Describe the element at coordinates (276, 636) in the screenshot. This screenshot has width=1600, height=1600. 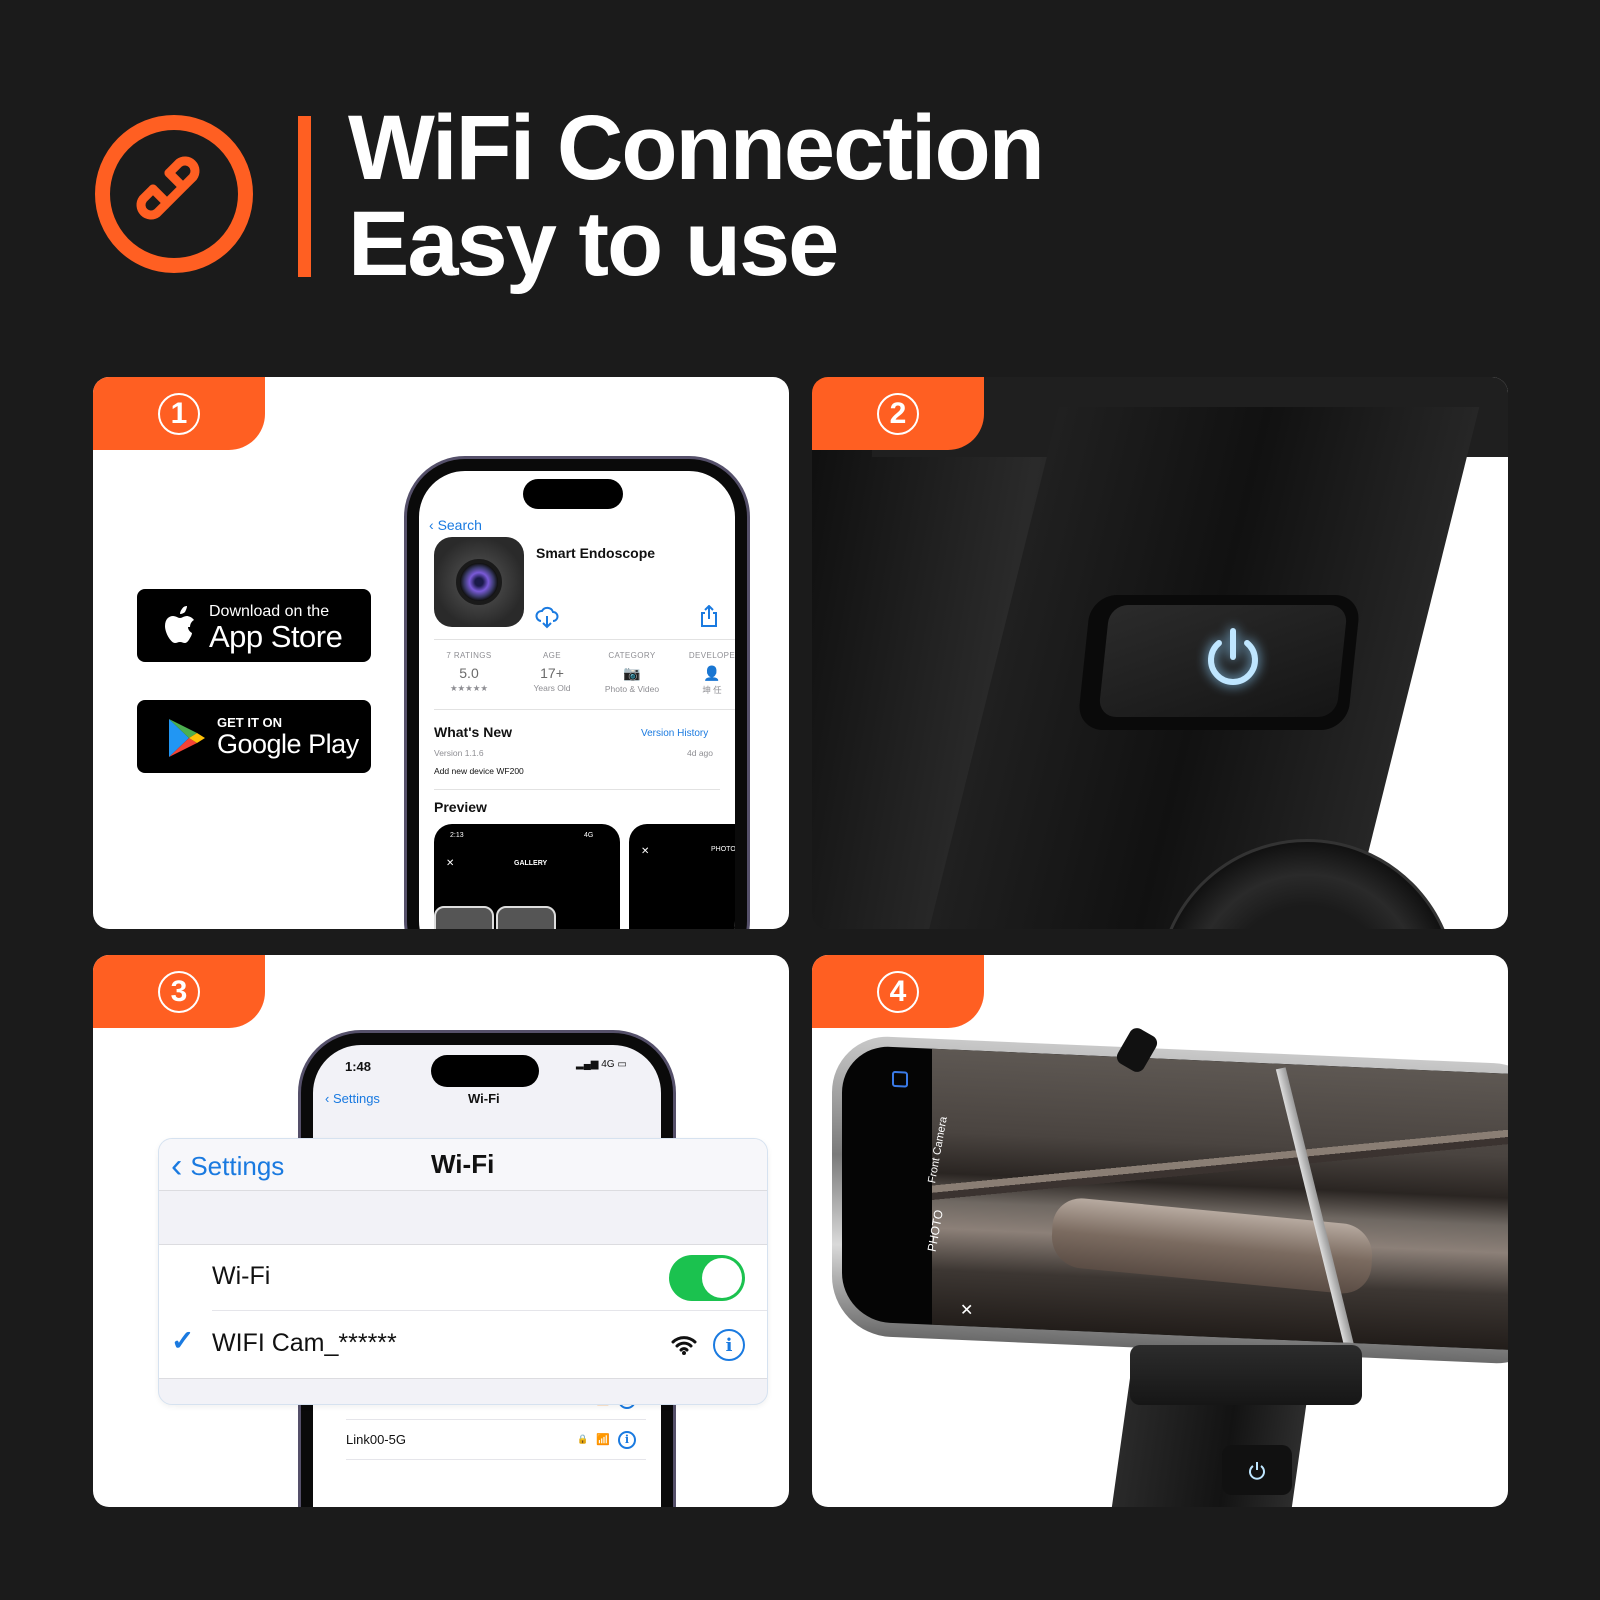
I see `app-store-big: App Store` at that location.